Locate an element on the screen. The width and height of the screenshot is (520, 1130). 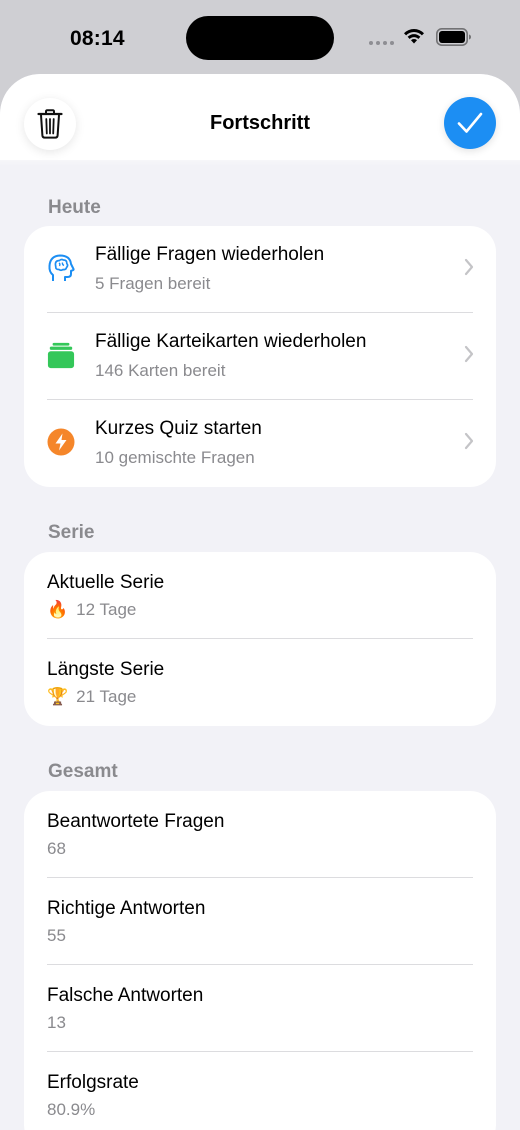
row-value: 68 is located at coordinates (56, 848).